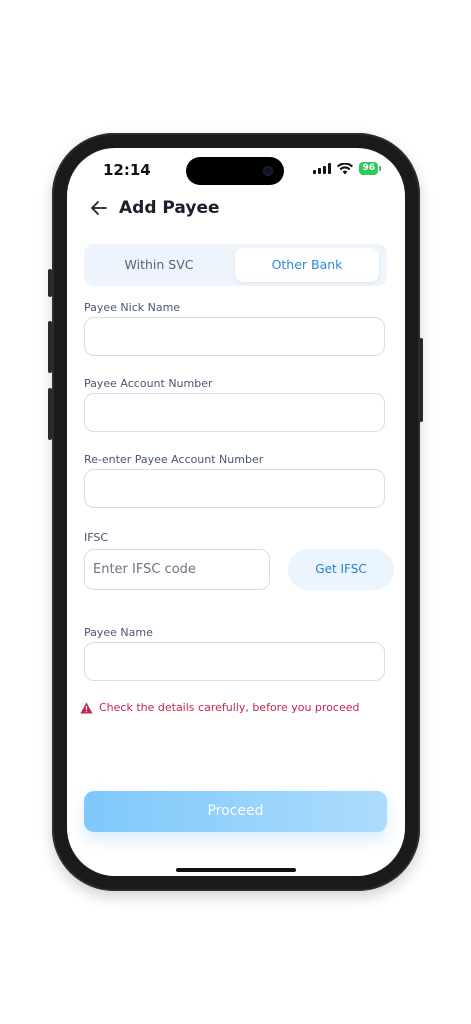 This screenshot has width=471, height=1024. What do you see at coordinates (50, 283) in the screenshot?
I see `mute-switch` at bounding box center [50, 283].